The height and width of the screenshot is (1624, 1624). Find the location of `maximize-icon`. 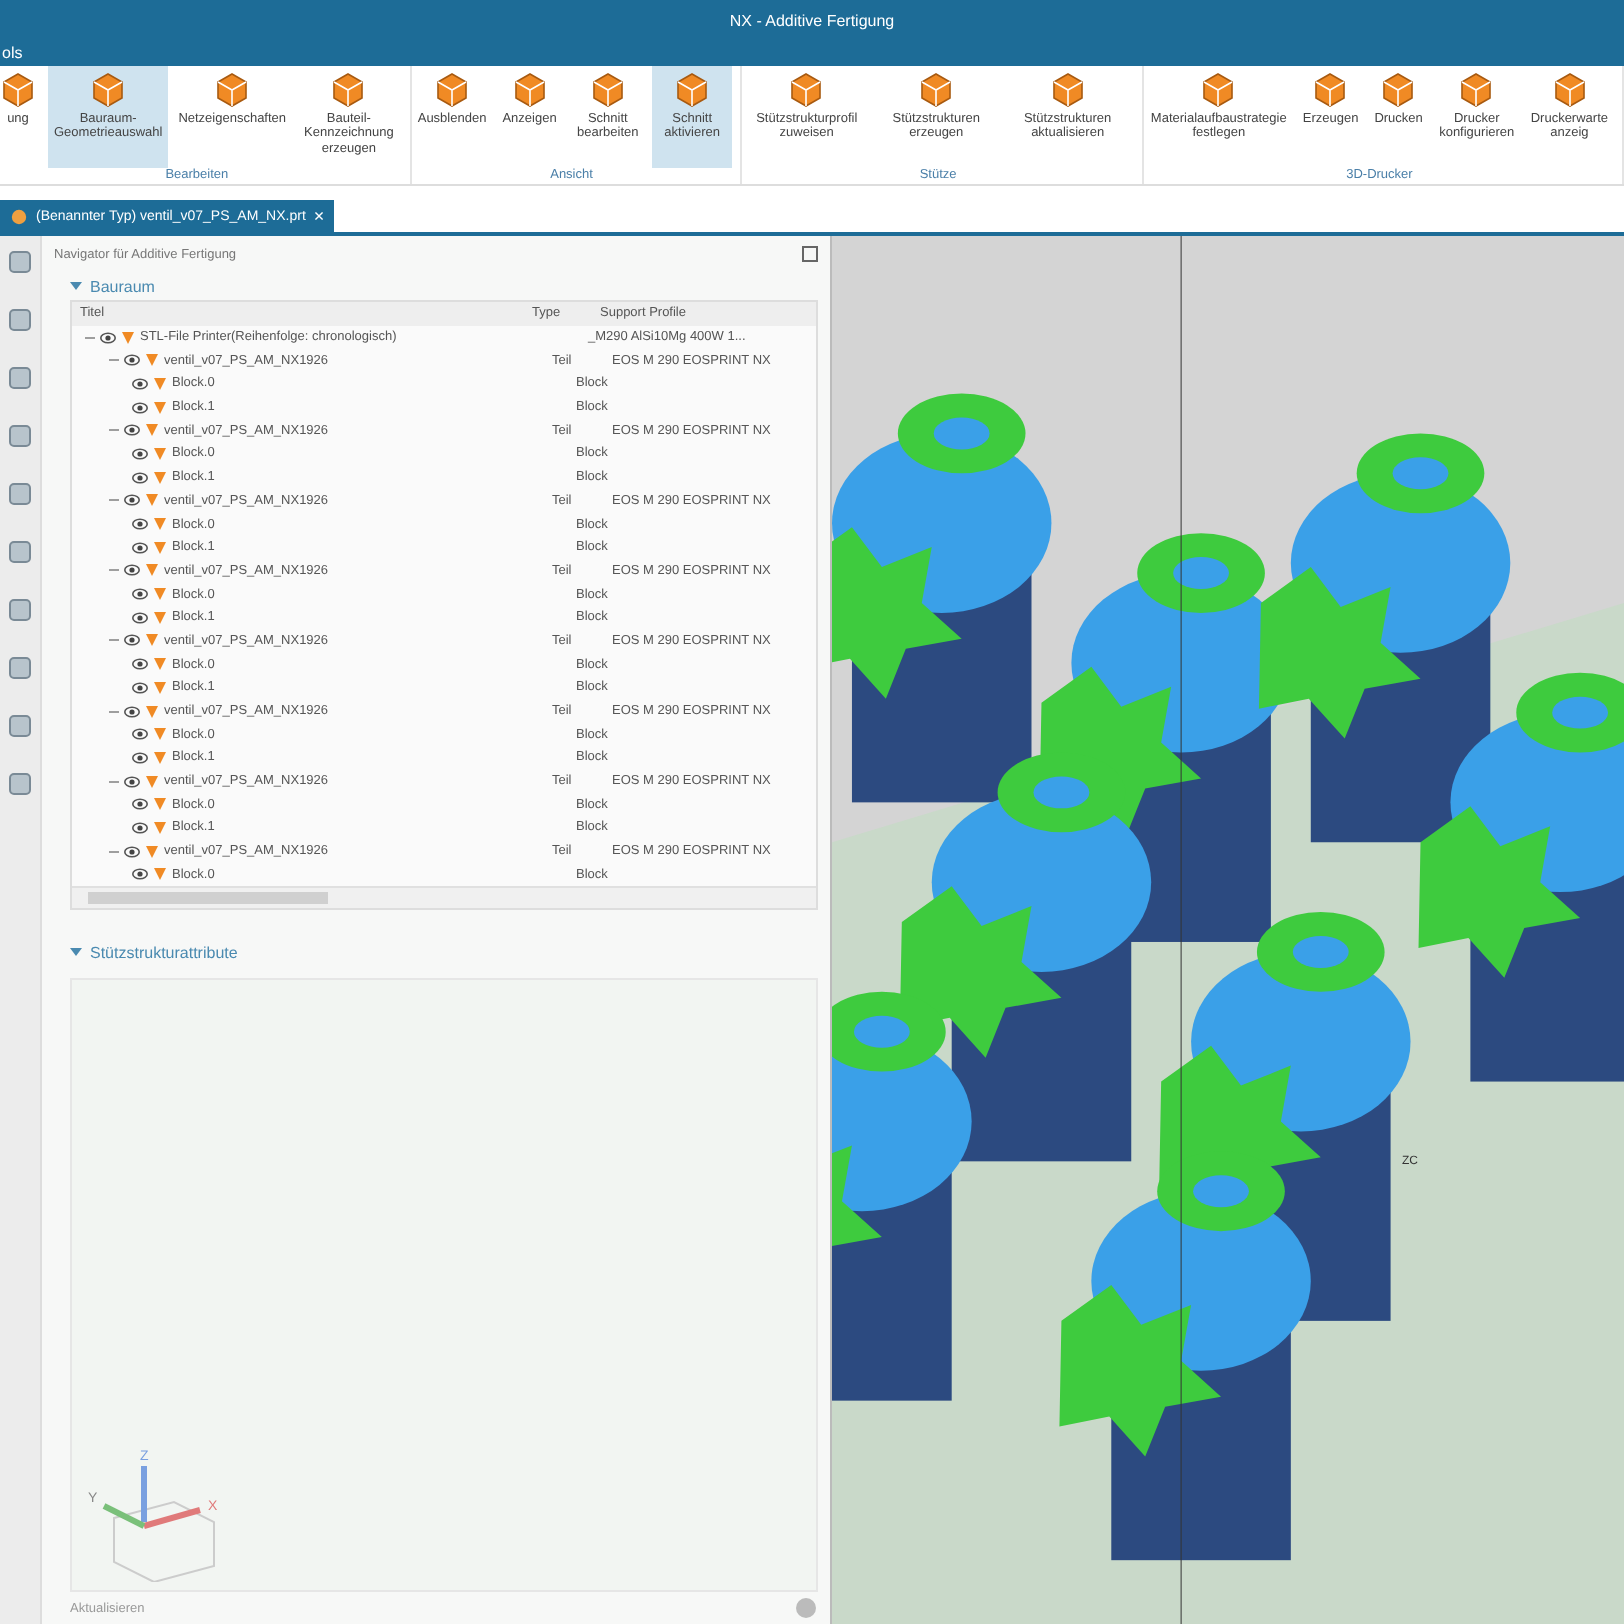

maximize-icon is located at coordinates (810, 254).